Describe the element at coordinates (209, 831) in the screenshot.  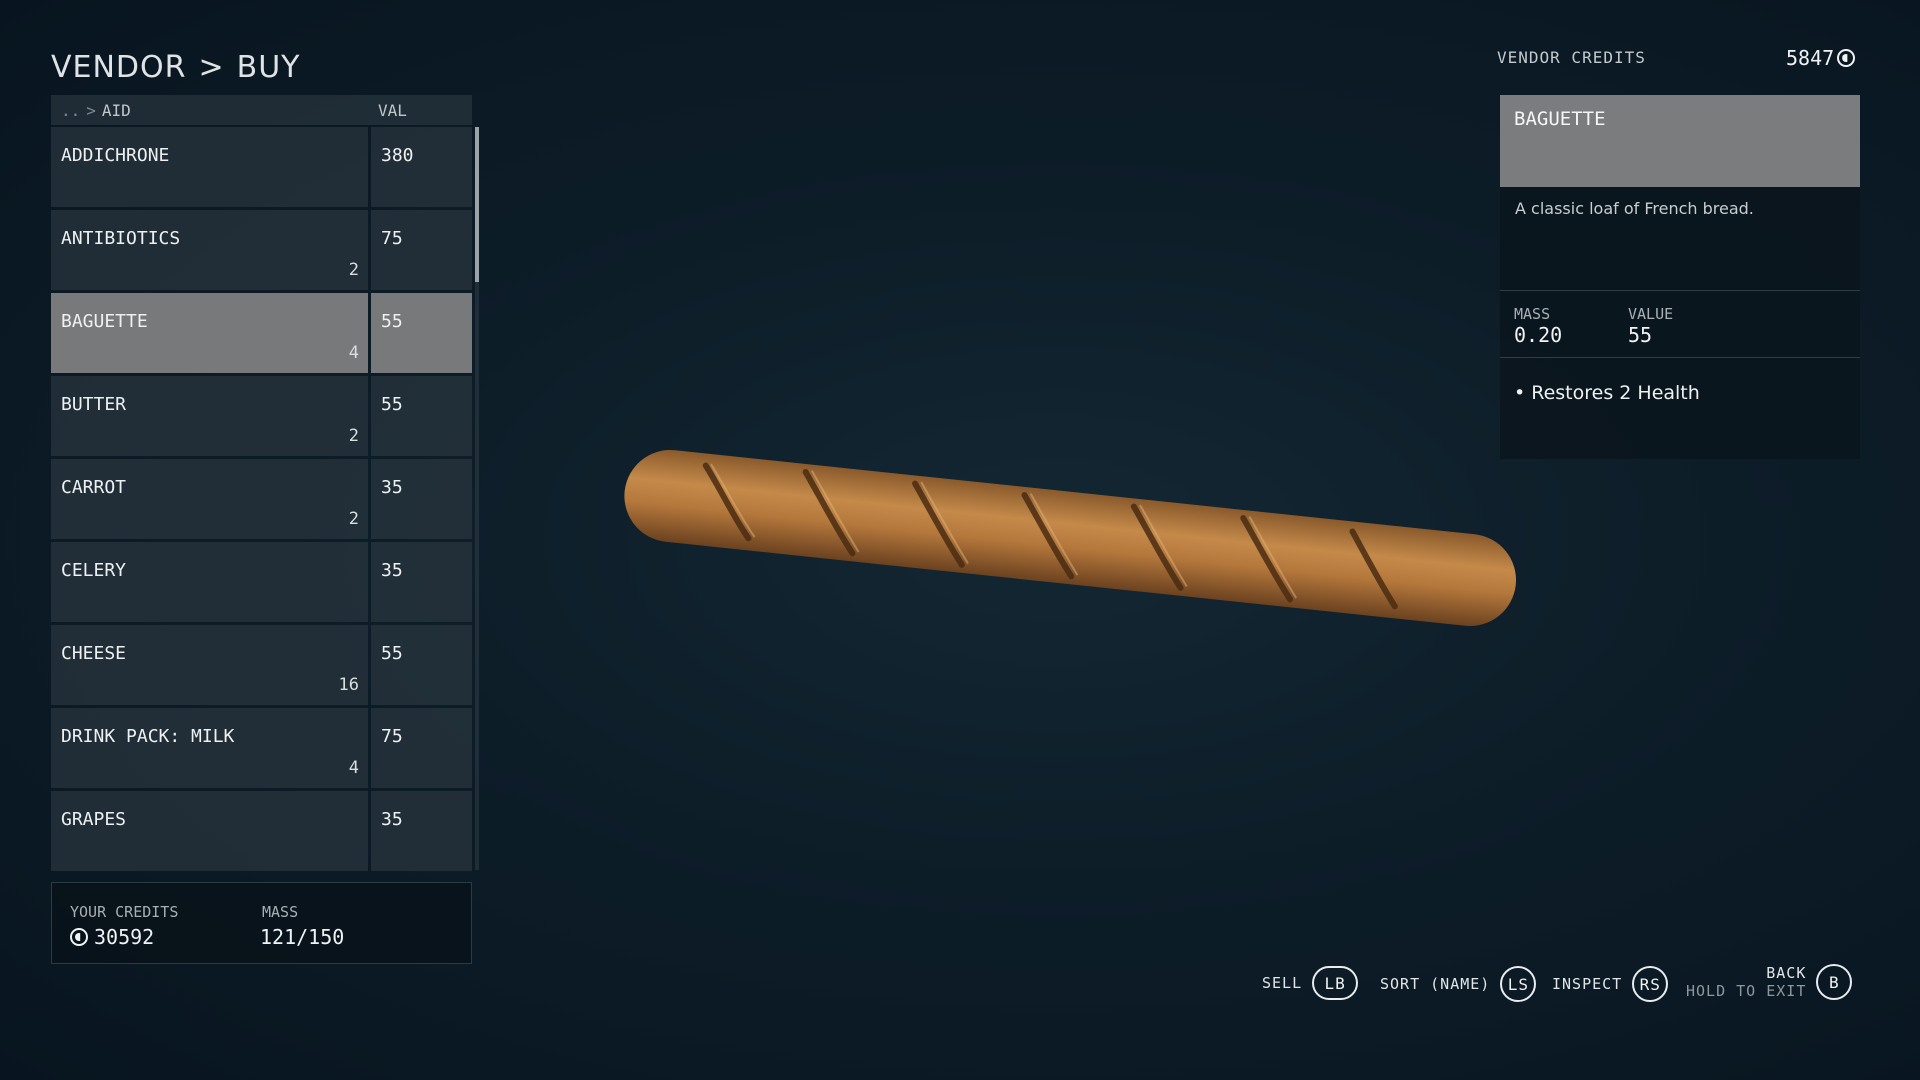
I see `item-name-cell: GRAPES` at that location.